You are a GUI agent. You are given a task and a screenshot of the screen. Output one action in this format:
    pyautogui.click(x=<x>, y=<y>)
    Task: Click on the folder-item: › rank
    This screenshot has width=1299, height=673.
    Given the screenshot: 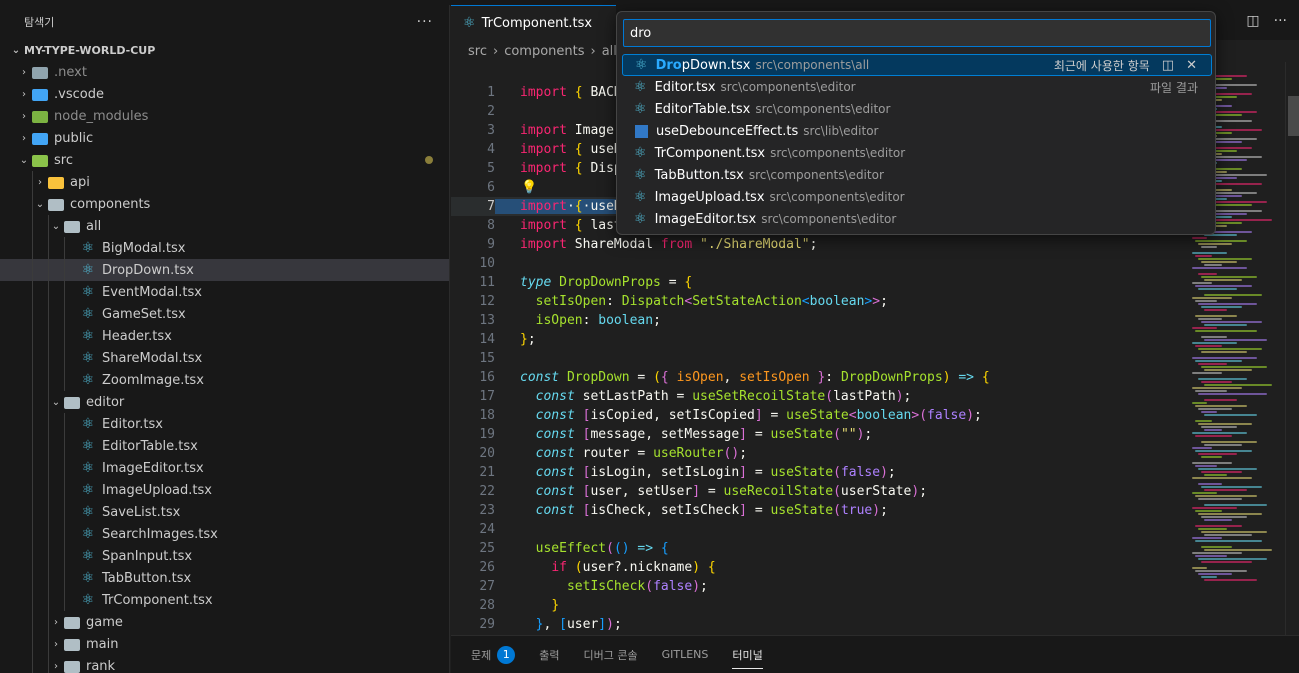 What is the action you would take?
    pyautogui.click(x=224, y=664)
    